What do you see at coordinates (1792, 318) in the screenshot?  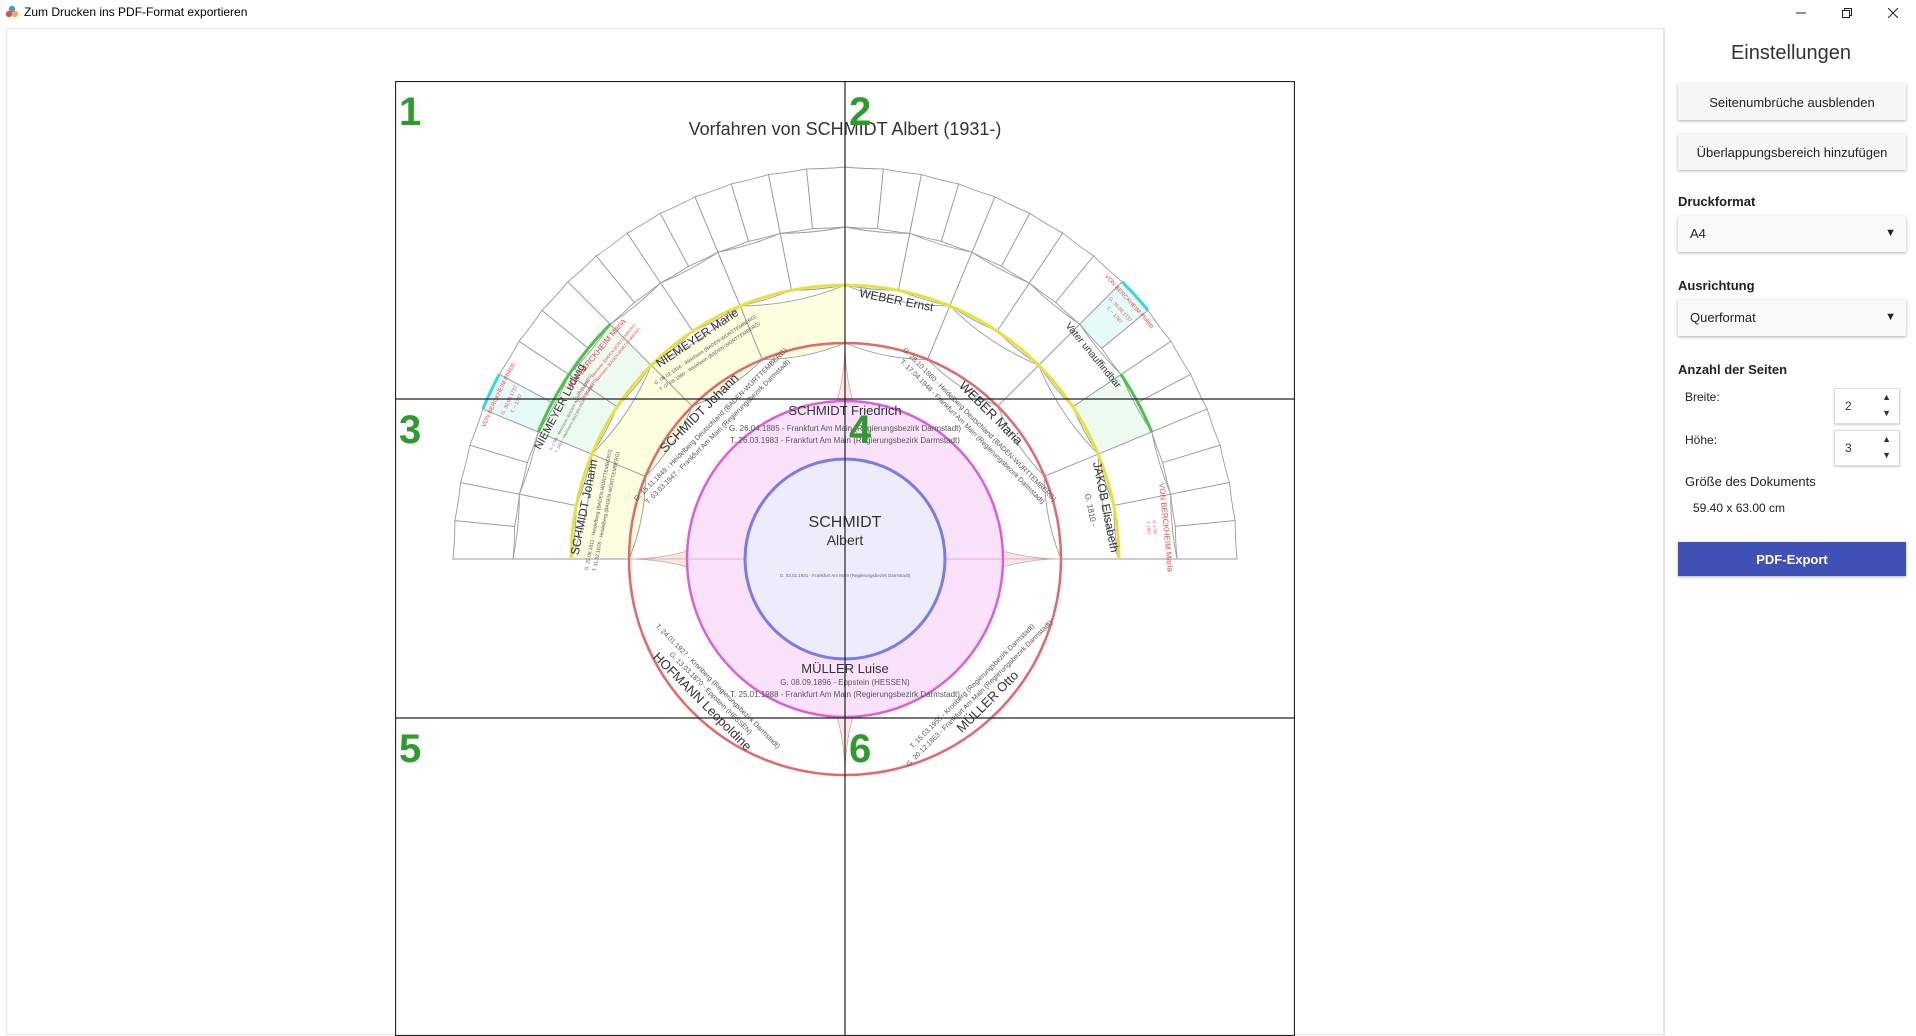 I see `orientation-select: Querformat ▼` at bounding box center [1792, 318].